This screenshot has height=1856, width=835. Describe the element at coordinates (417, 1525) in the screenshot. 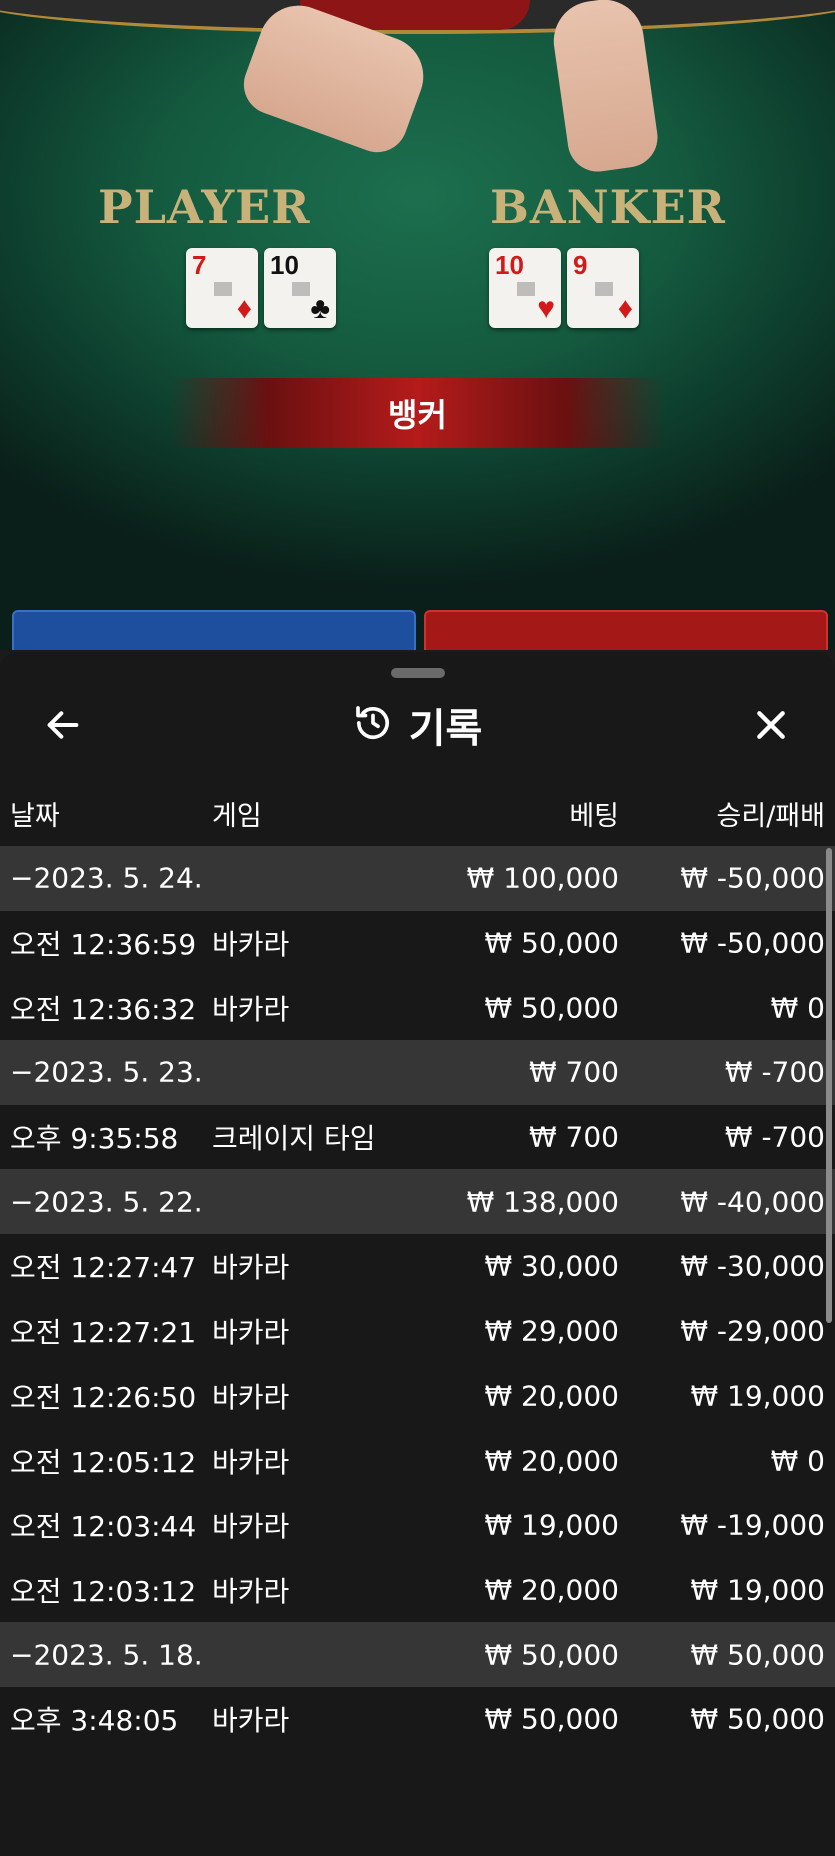

I see `history-row: 오전 12:03:44 바카라 ₩ 19,000 ₩ -19,000` at that location.